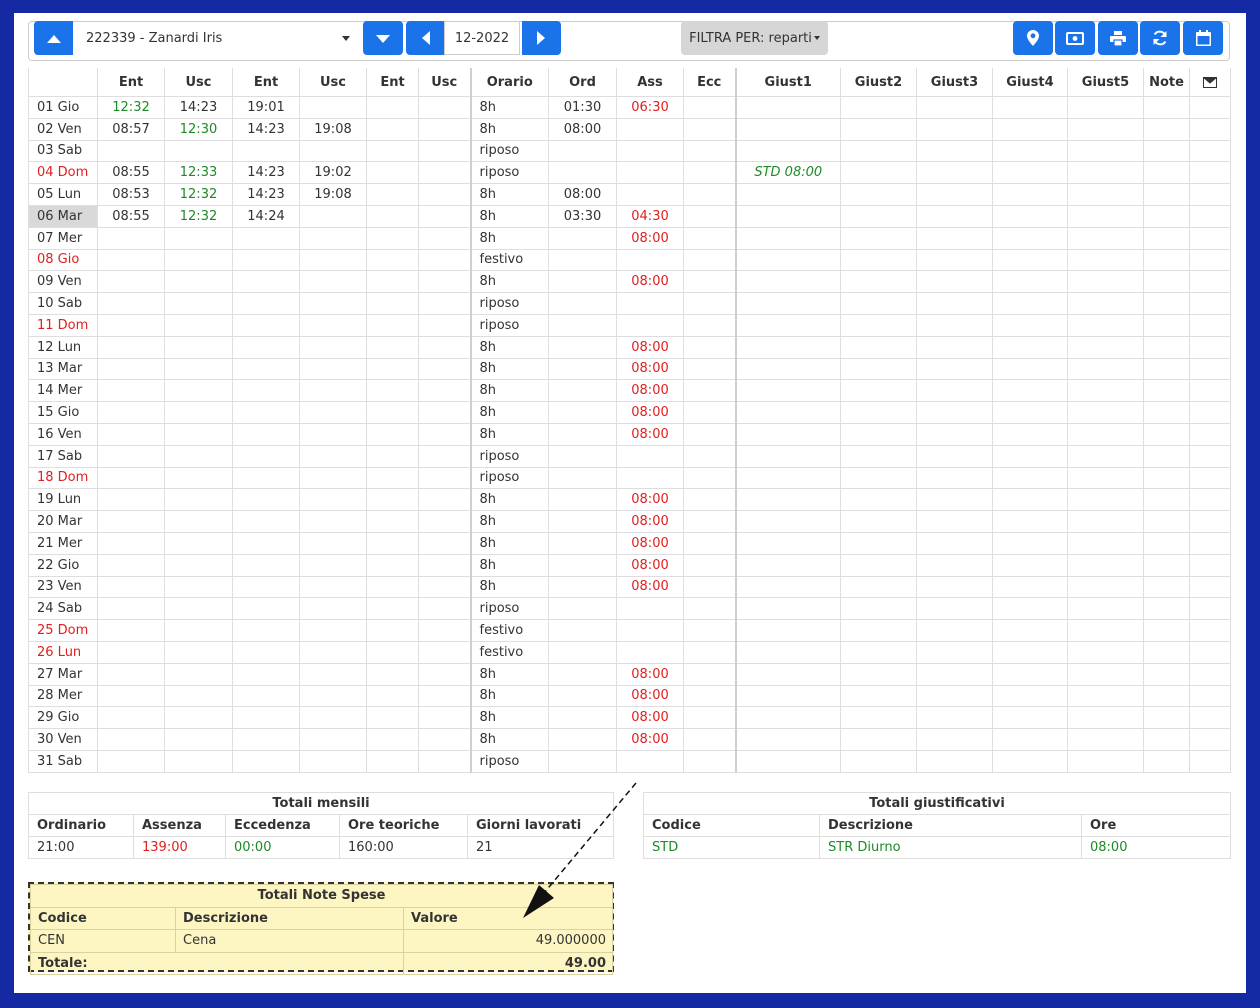 Image resolution: width=1260 pixels, height=1008 pixels. Describe the element at coordinates (1160, 38) in the screenshot. I see `refresh-button` at that location.